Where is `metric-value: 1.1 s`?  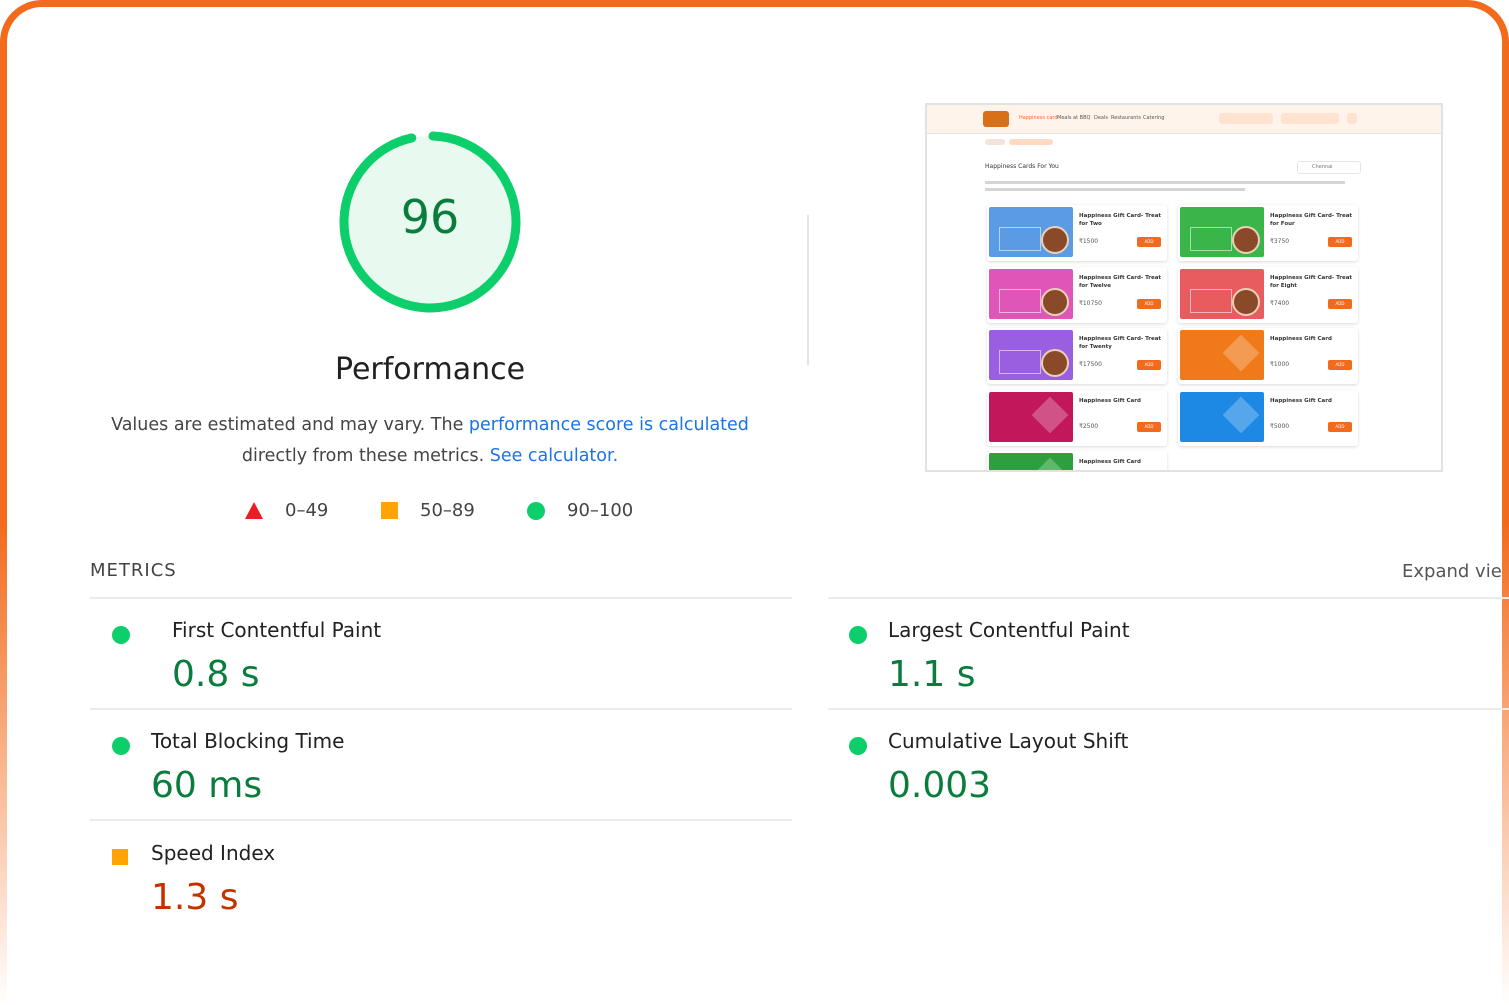 metric-value: 1.1 s is located at coordinates (932, 674).